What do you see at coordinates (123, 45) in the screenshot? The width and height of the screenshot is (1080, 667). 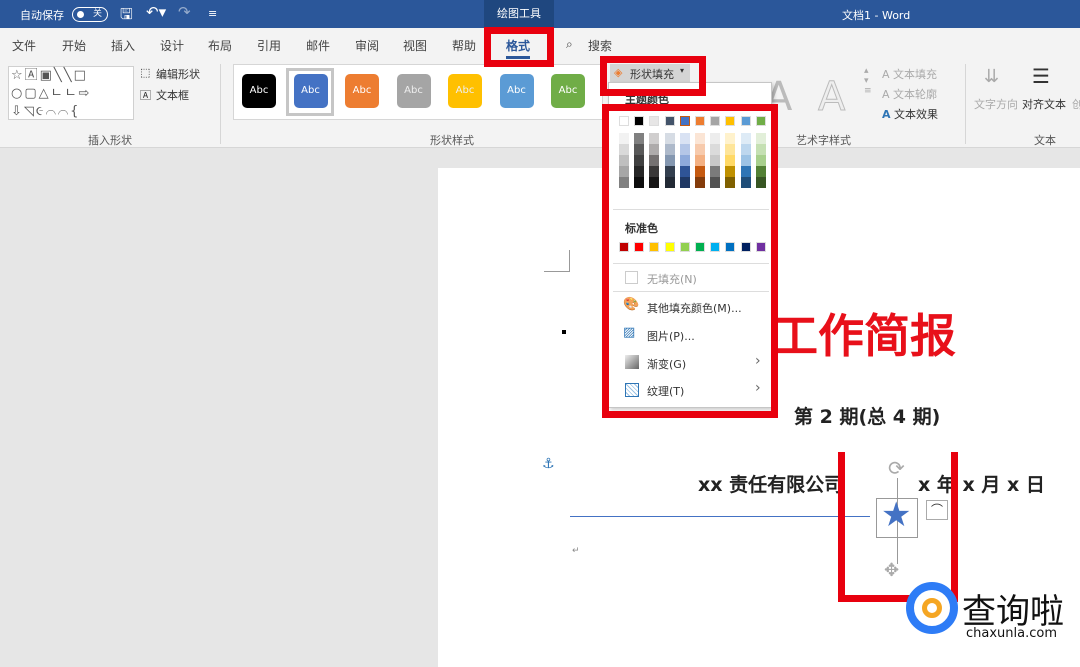 I see `tab-insert: 插入` at bounding box center [123, 45].